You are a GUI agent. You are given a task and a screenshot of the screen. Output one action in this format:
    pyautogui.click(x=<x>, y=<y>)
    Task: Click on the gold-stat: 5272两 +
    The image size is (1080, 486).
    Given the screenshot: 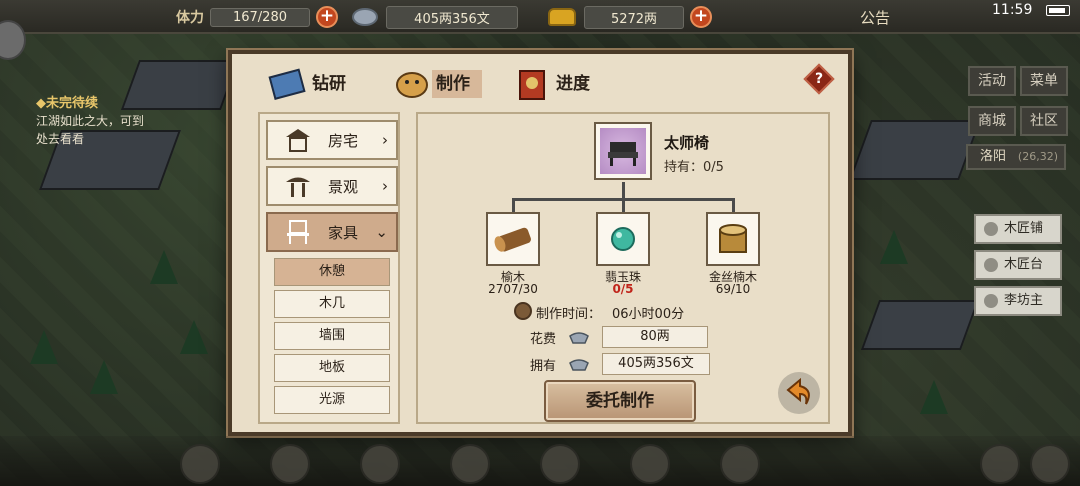 What is the action you would take?
    pyautogui.click(x=630, y=17)
    